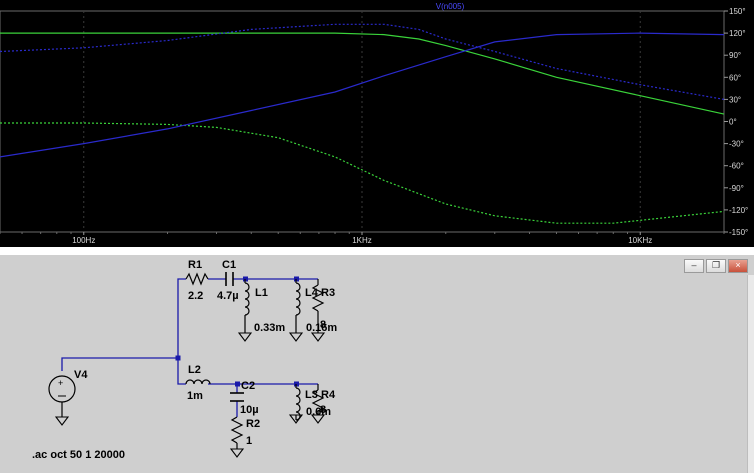  What do you see at coordinates (736, 188) in the screenshot?
I see `y-tick-label: -90°` at bounding box center [736, 188].